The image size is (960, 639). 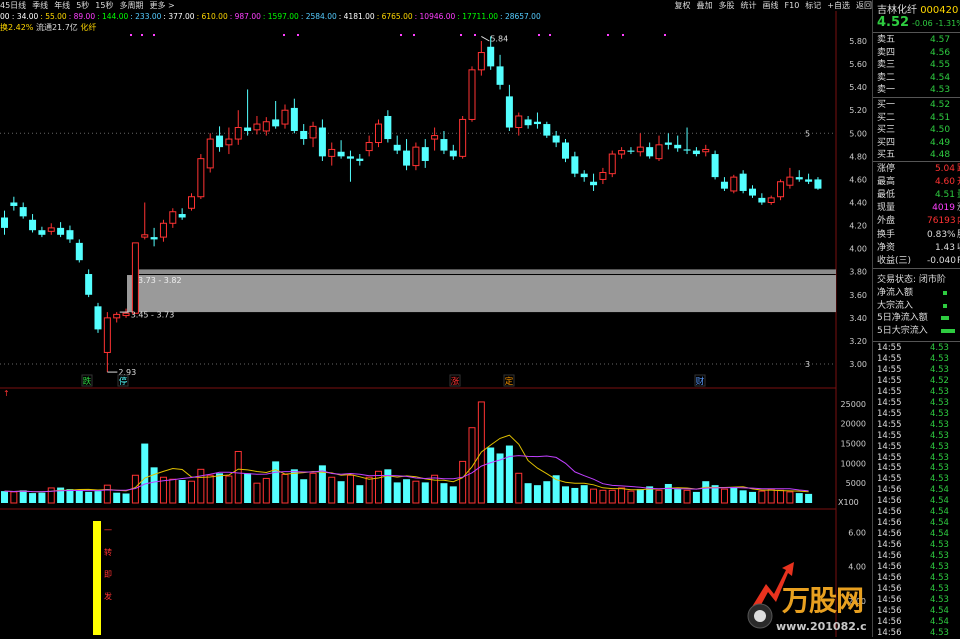 What do you see at coordinates (749, 5) in the screenshot?
I see `function-button-3: 统计` at bounding box center [749, 5].